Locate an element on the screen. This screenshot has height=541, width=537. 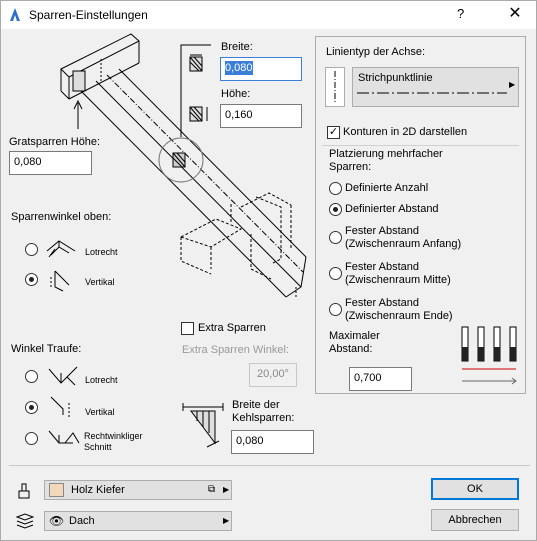
title-bar: Sparren-Einstellungen ? ✕ is located at coordinates (268, 15).